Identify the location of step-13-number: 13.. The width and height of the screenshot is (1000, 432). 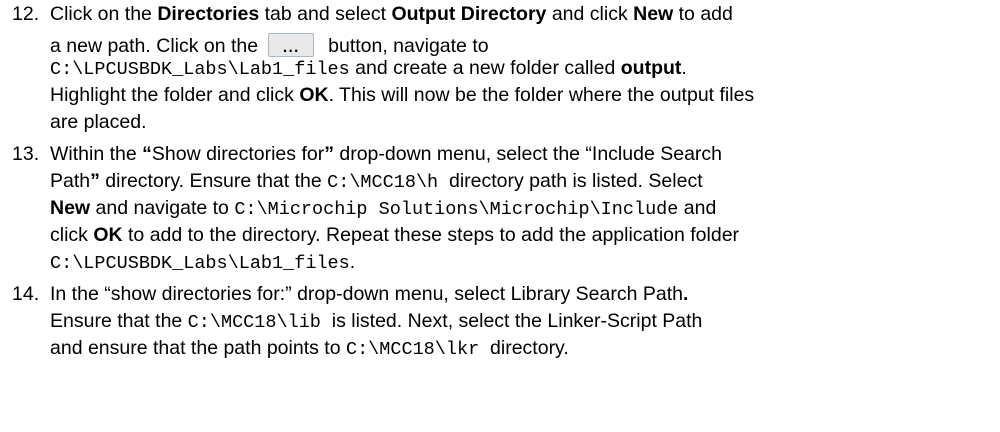
(26, 154).